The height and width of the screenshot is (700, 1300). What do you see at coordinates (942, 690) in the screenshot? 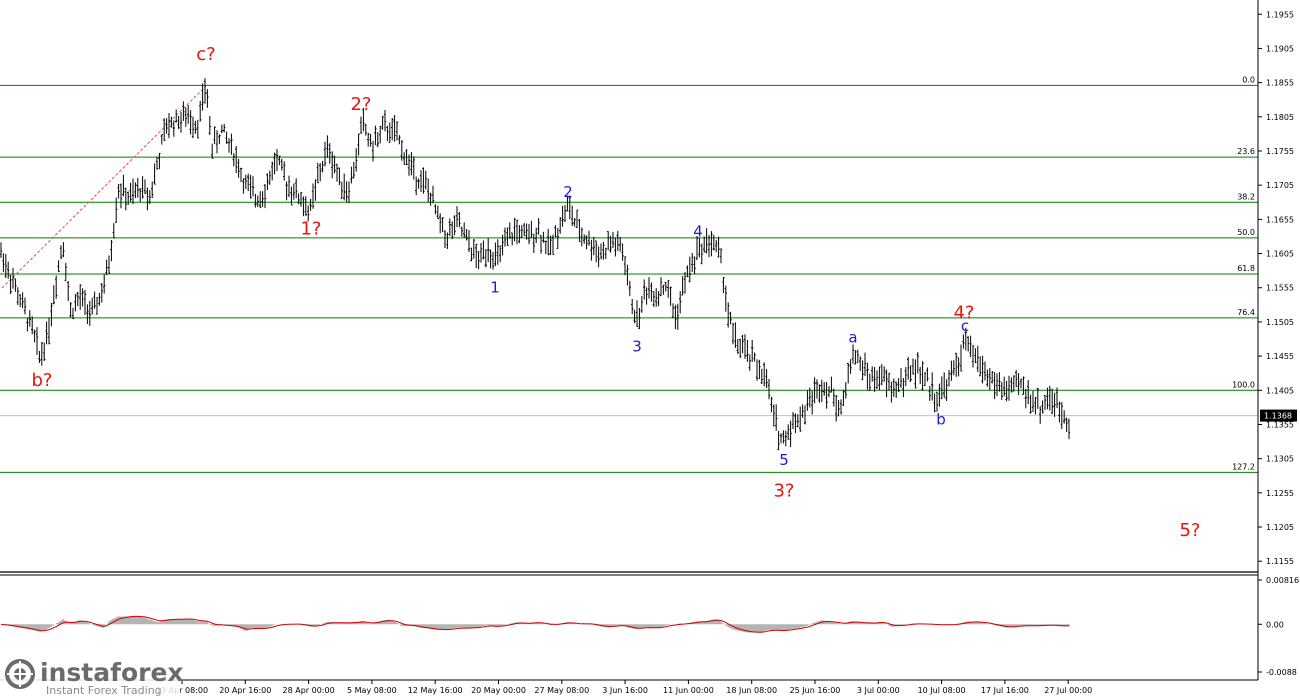
I see `time-axis-label: 10 Jul 08:00` at bounding box center [942, 690].